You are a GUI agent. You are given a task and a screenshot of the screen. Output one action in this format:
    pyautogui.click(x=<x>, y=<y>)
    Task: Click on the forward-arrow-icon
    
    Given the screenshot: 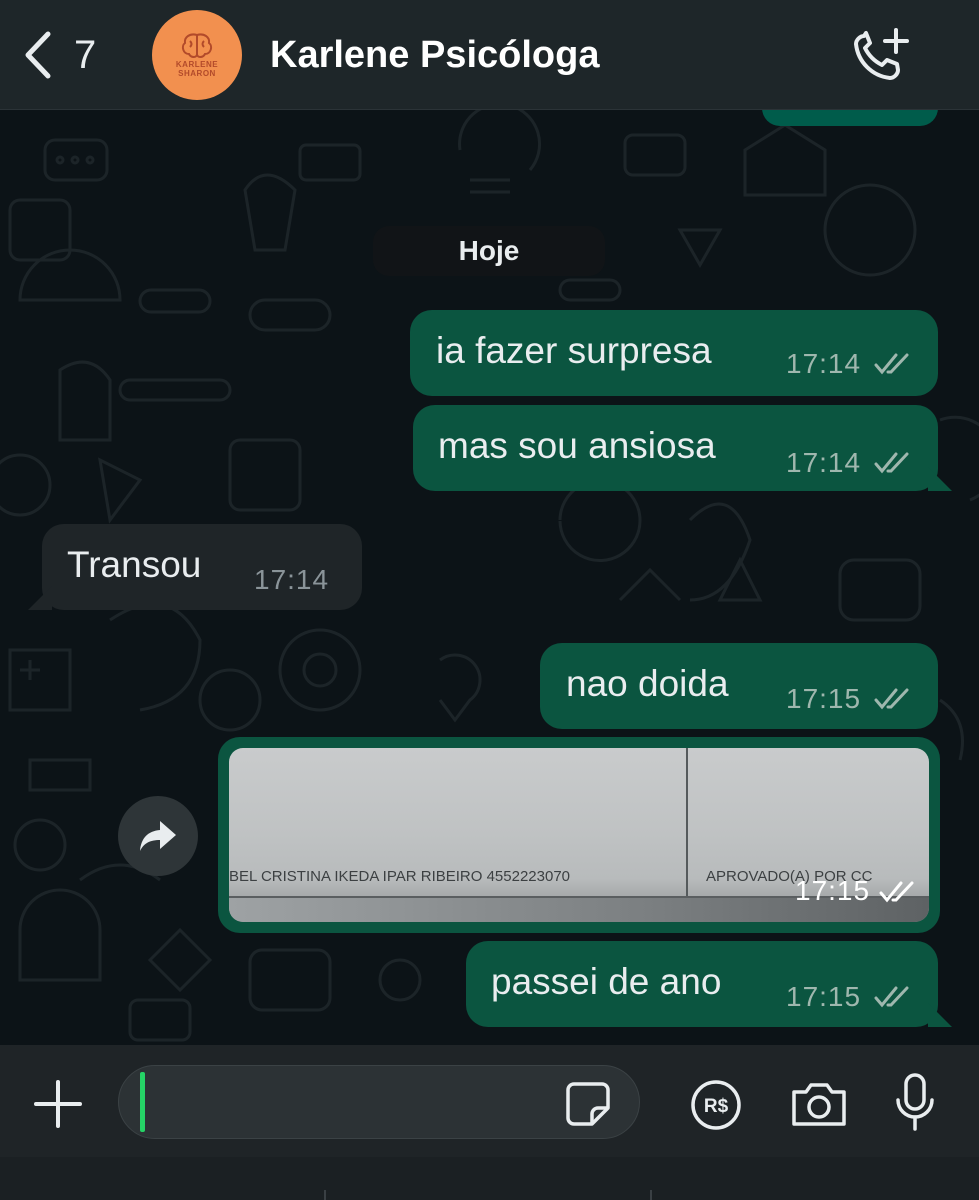 What is the action you would take?
    pyautogui.click(x=158, y=836)
    